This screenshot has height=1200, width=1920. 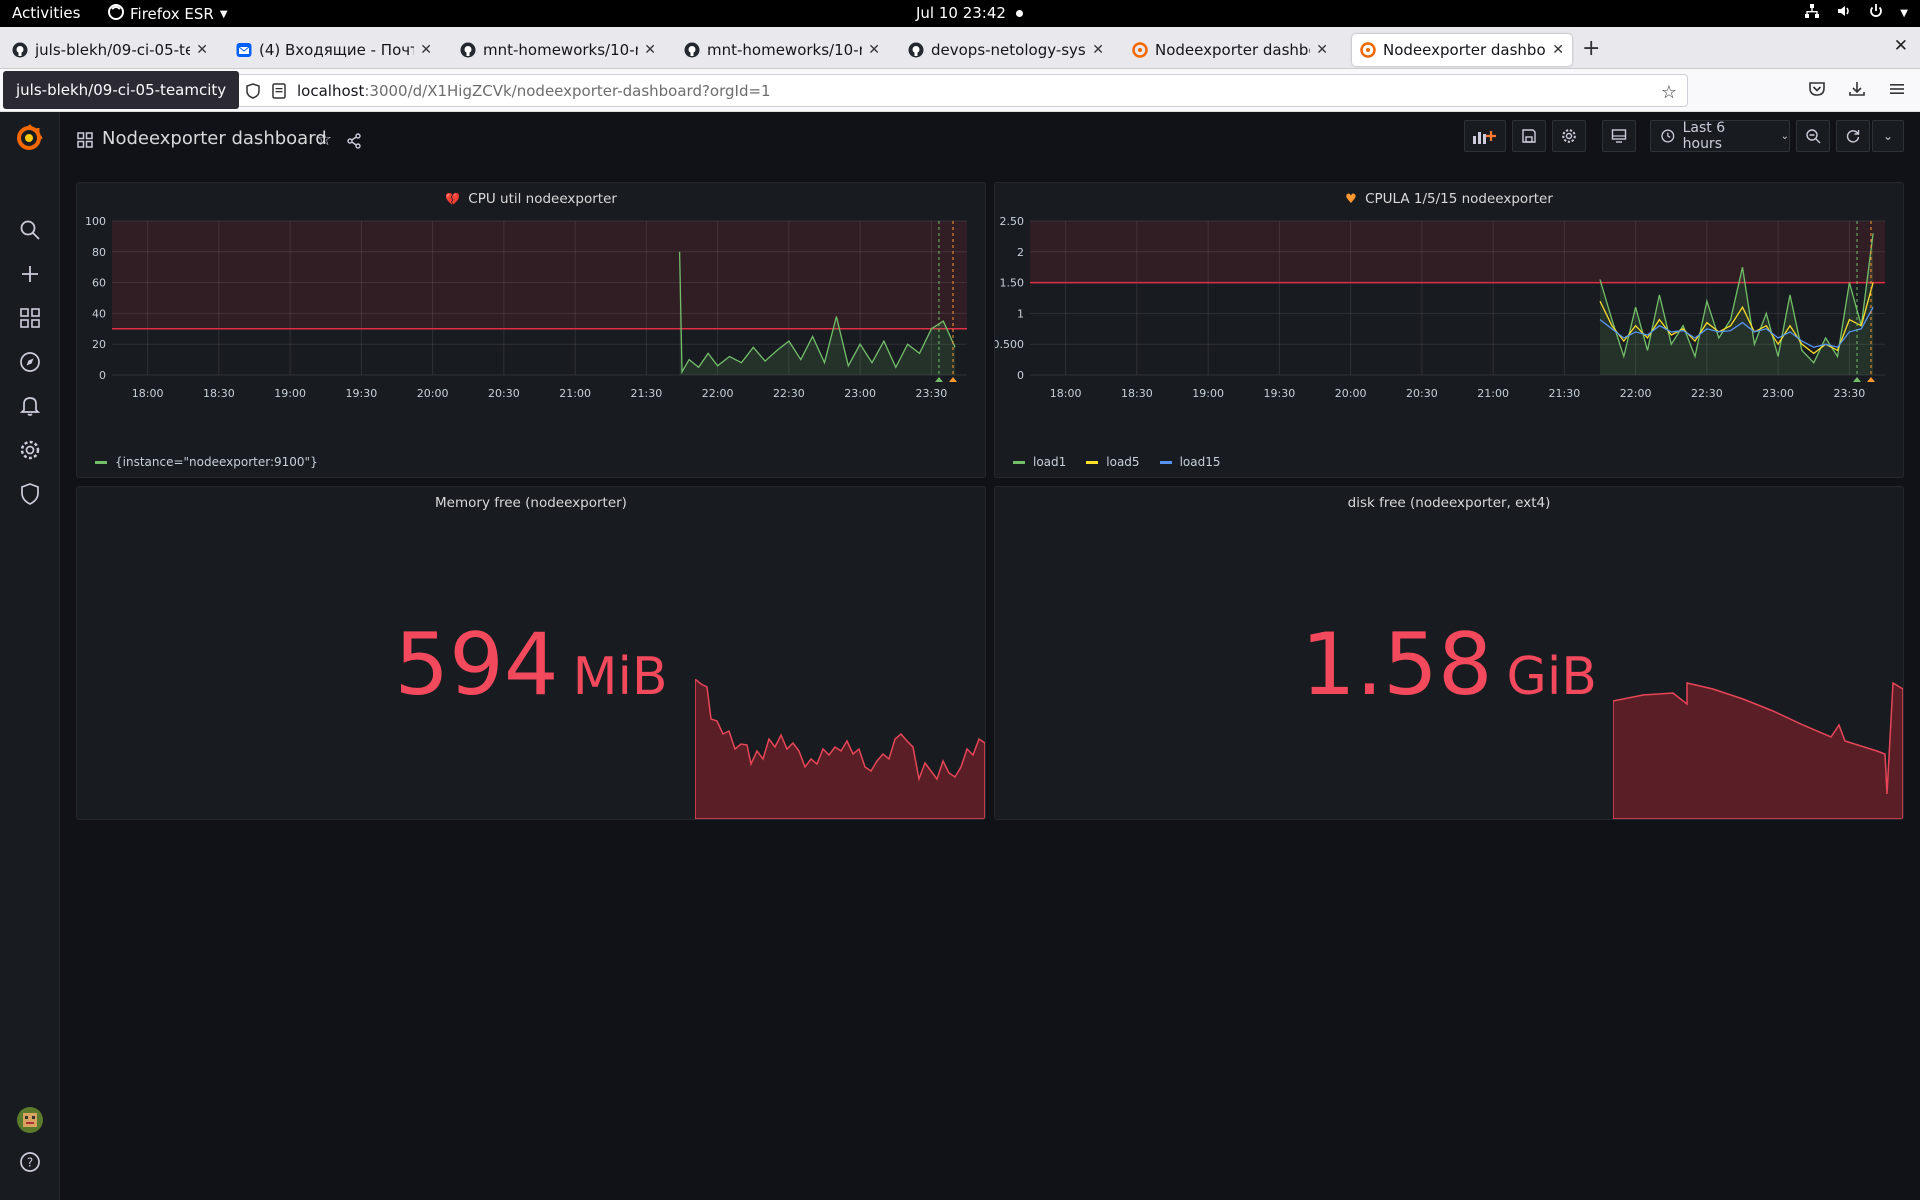 What do you see at coordinates (1569, 136) in the screenshot?
I see `dashboard-settings-button` at bounding box center [1569, 136].